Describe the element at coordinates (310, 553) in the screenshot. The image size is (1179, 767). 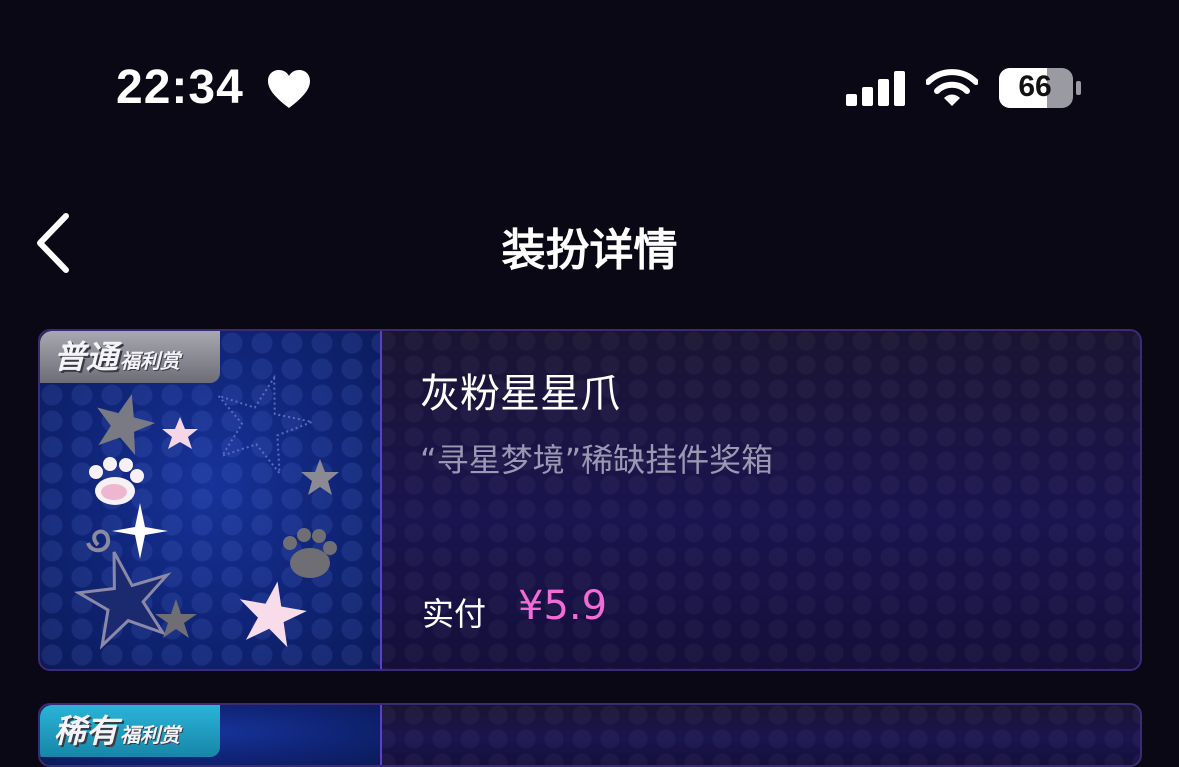
I see `paw-grey-icon` at that location.